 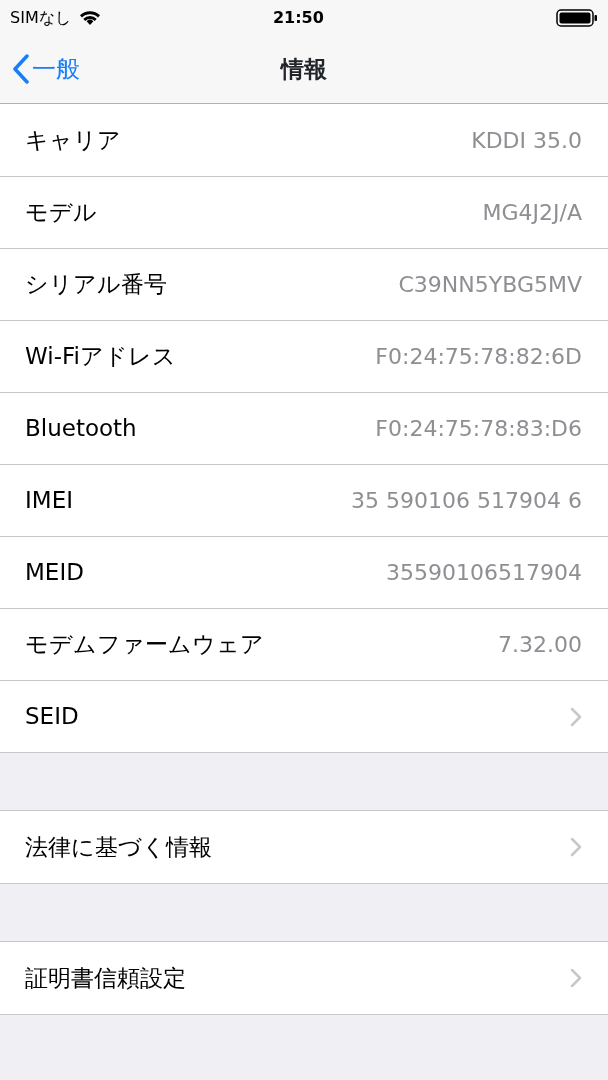 I want to click on row-value: F0:24:75:78:83:D6, so click(x=478, y=429).